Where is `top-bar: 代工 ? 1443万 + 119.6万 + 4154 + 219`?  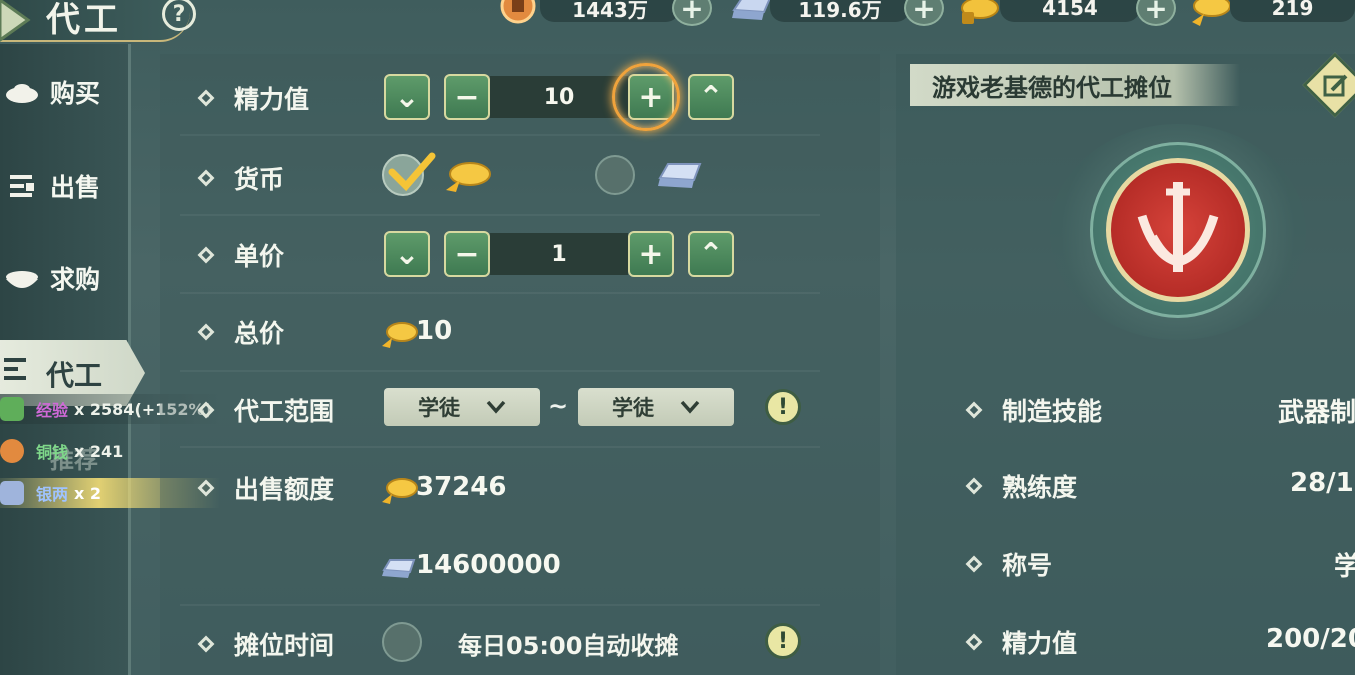
top-bar: 代工 ? 1443万 + 119.6万 + 4154 + 219 is located at coordinates (677, 22).